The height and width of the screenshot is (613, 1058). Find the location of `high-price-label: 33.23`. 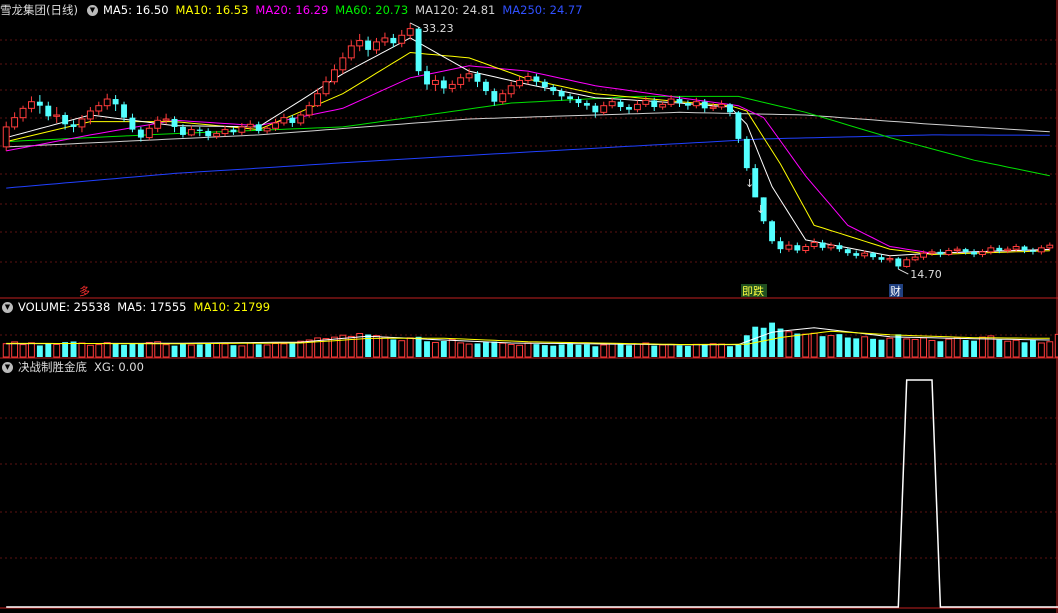

high-price-label: 33.23 is located at coordinates (438, 28).